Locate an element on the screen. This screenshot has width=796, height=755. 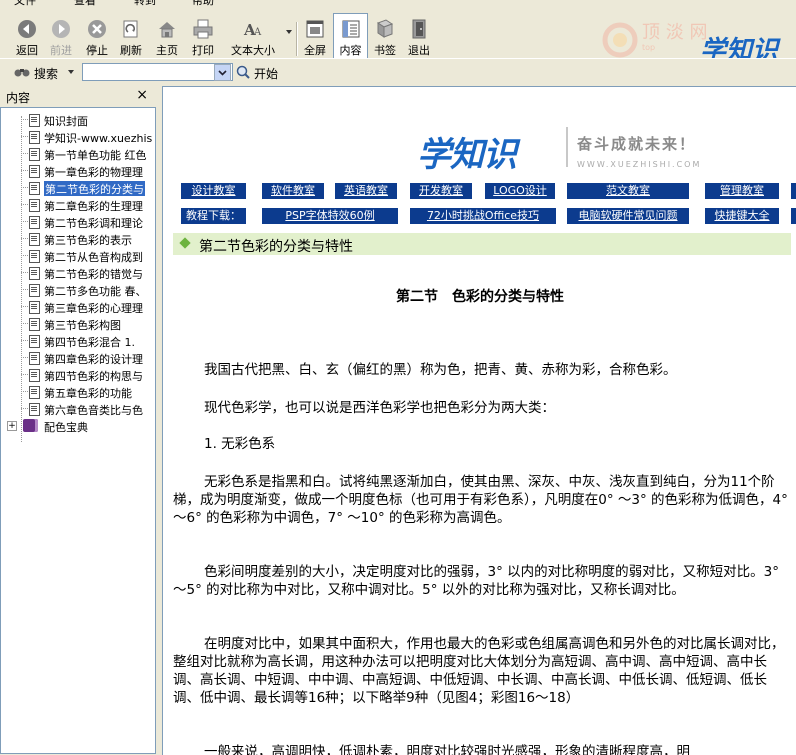
tree-item-folder: + 配色宝典 is located at coordinates (78, 425).